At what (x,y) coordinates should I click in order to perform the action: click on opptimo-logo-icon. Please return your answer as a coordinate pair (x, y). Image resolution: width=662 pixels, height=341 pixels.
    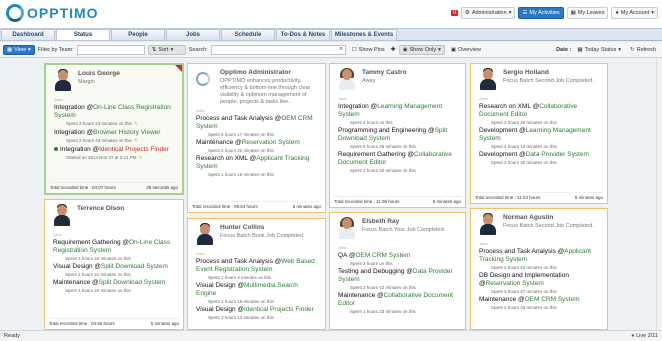
    Looking at the image, I should click on (203, 79).